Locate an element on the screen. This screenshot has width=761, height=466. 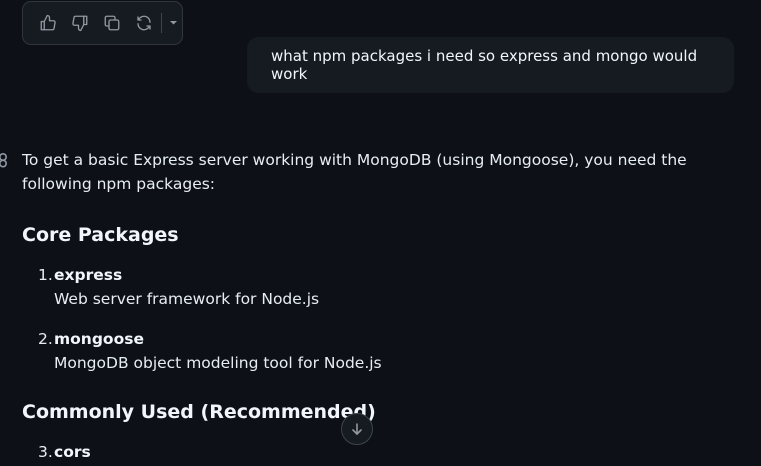
toolbar-divider is located at coordinates (161, 23).